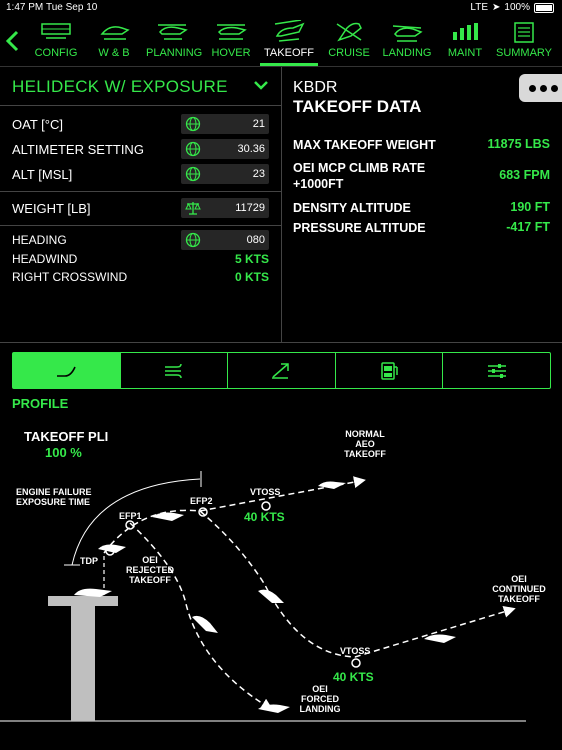 The height and width of the screenshot is (750, 562). What do you see at coordinates (258, 174) in the screenshot?
I see `alt-value: 23` at bounding box center [258, 174].